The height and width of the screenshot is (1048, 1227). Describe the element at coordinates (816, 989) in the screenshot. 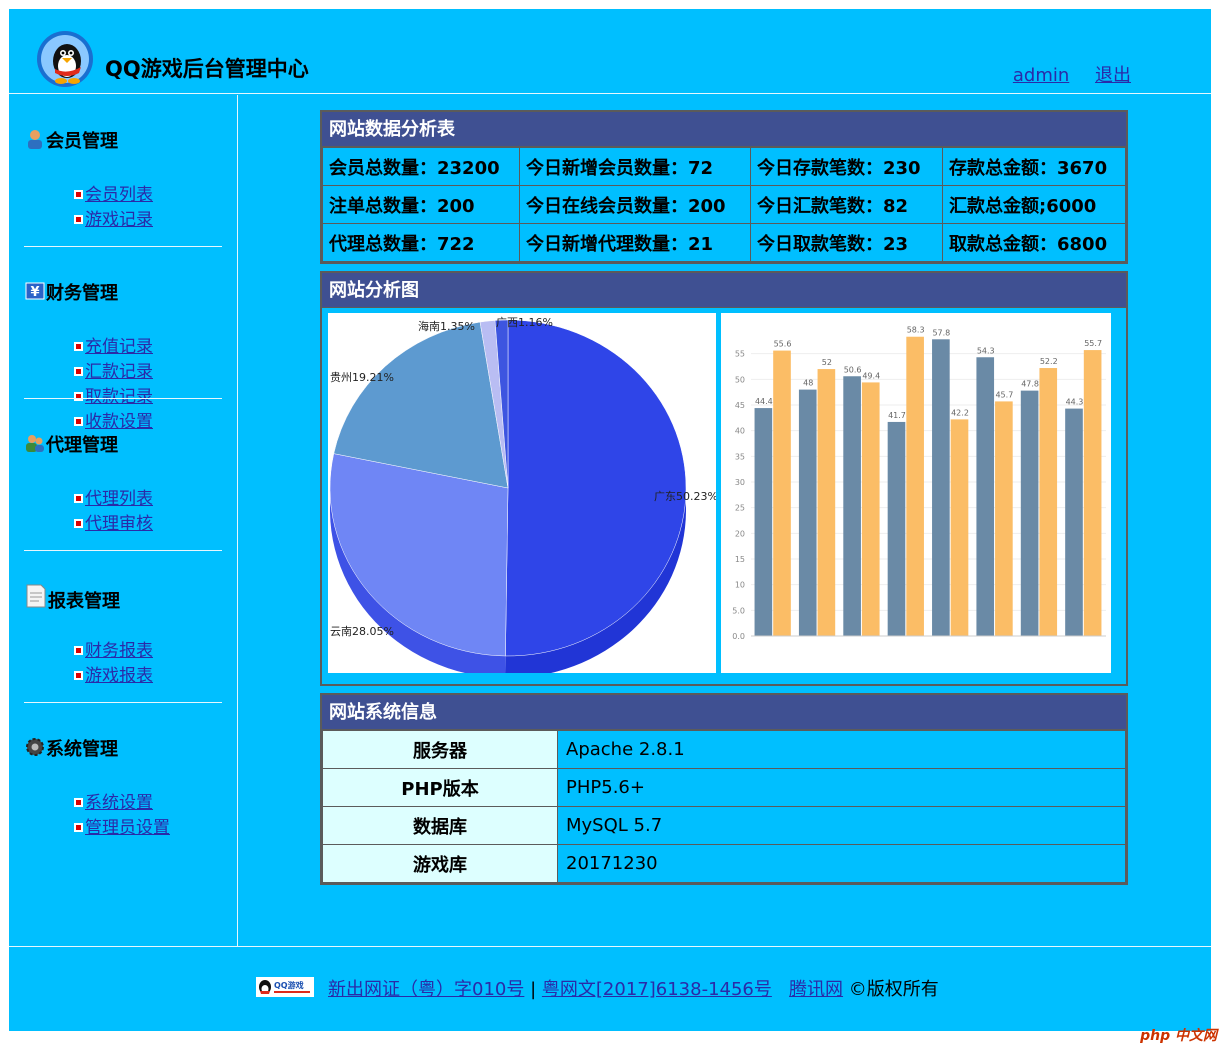

I see `company-link: 腾讯网` at that location.